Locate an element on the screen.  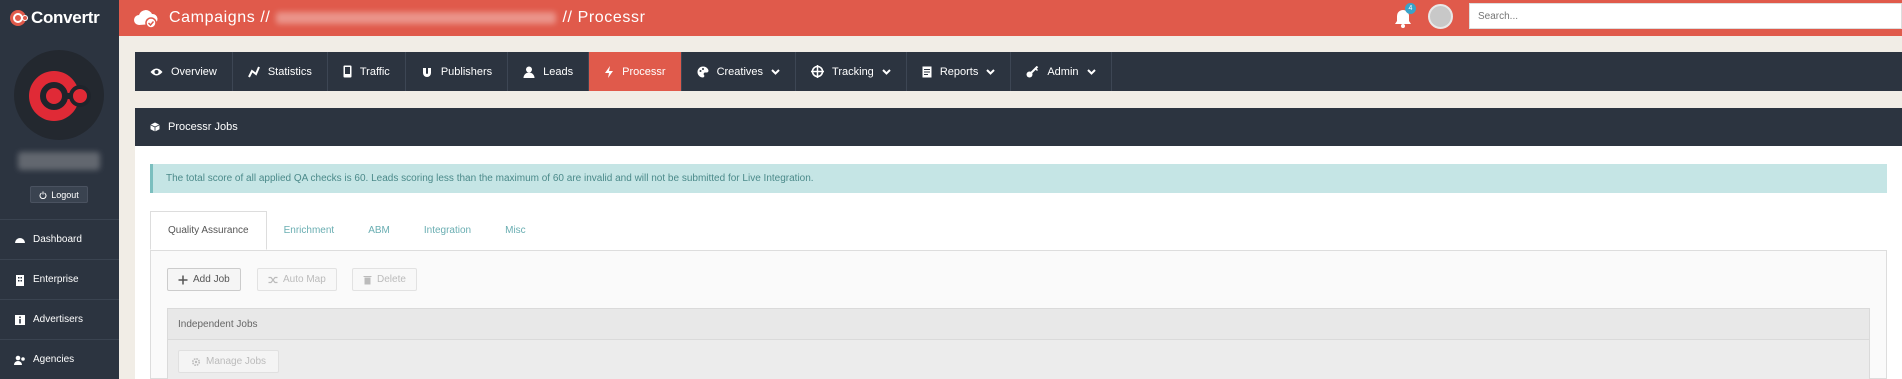
sidebar-item-enterprise: Enterprise is located at coordinates (59, 279).